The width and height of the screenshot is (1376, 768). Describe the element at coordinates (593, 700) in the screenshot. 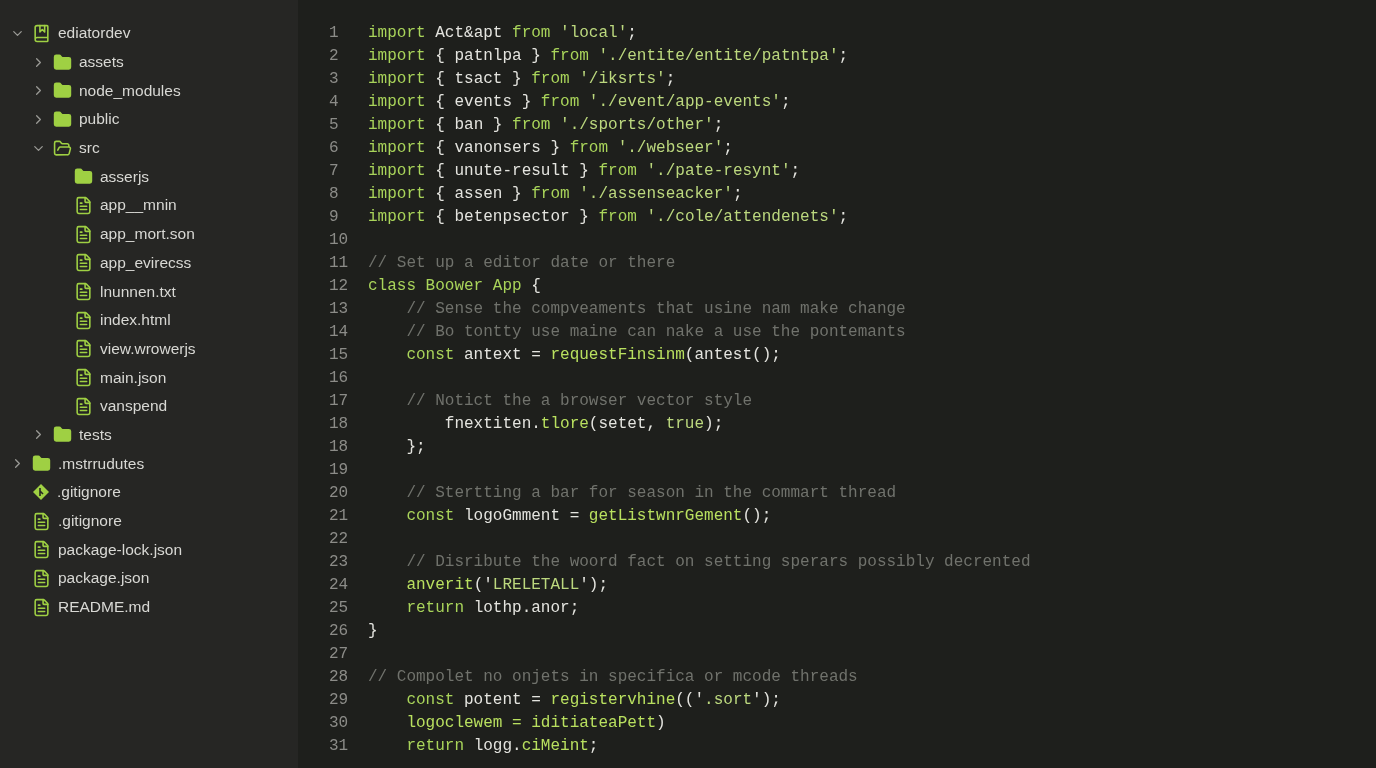

I see `code-line: const potent = registervhine(('.sort');` at that location.